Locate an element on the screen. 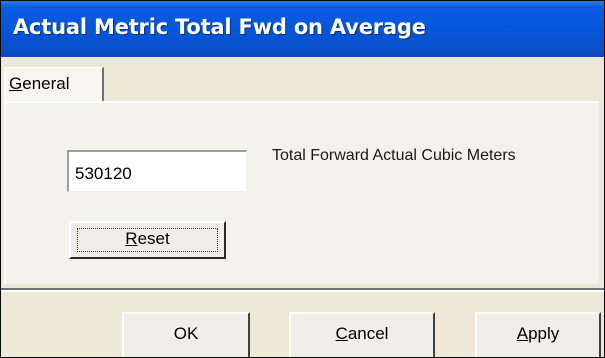 Image resolution: width=605 pixels, height=358 pixels. window-title: Actual Metric Total Fwd on Average is located at coordinates (219, 27).